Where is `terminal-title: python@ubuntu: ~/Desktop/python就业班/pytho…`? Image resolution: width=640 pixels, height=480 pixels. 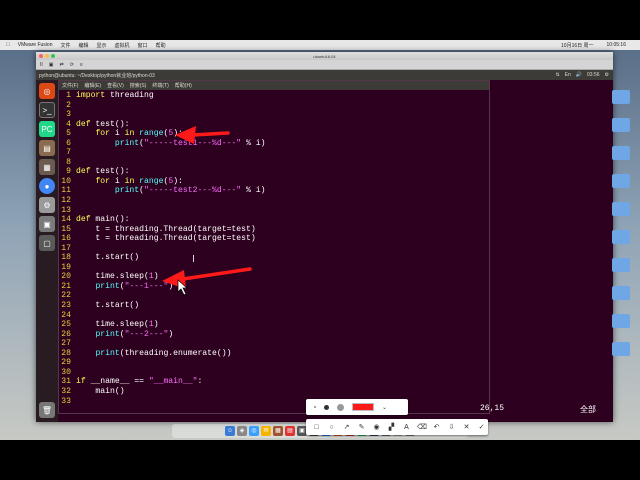 terminal-title: python@ubuntu: ~/Desktop/python就业班/pytho… is located at coordinates (97, 75).